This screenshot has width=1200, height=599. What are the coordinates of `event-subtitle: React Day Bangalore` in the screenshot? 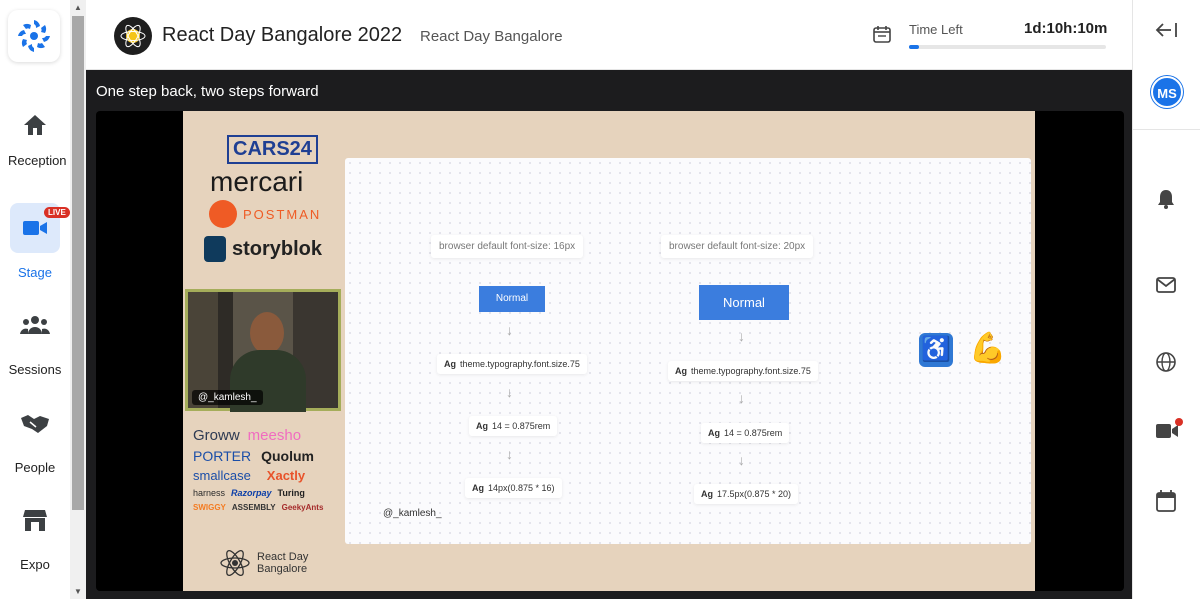 It's located at (491, 36).